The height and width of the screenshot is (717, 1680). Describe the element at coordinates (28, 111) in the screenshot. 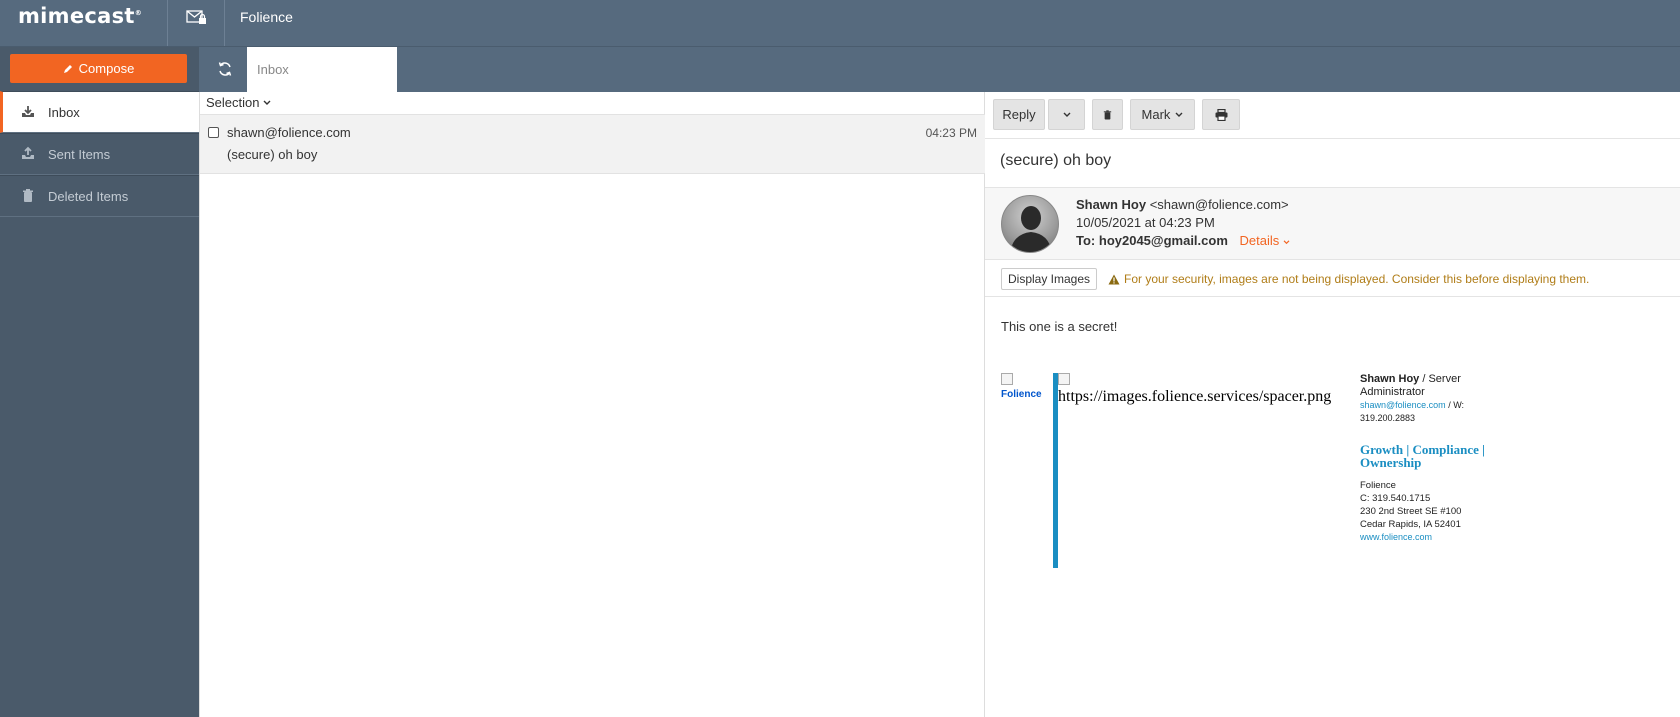

I see `inbox-download-icon` at that location.